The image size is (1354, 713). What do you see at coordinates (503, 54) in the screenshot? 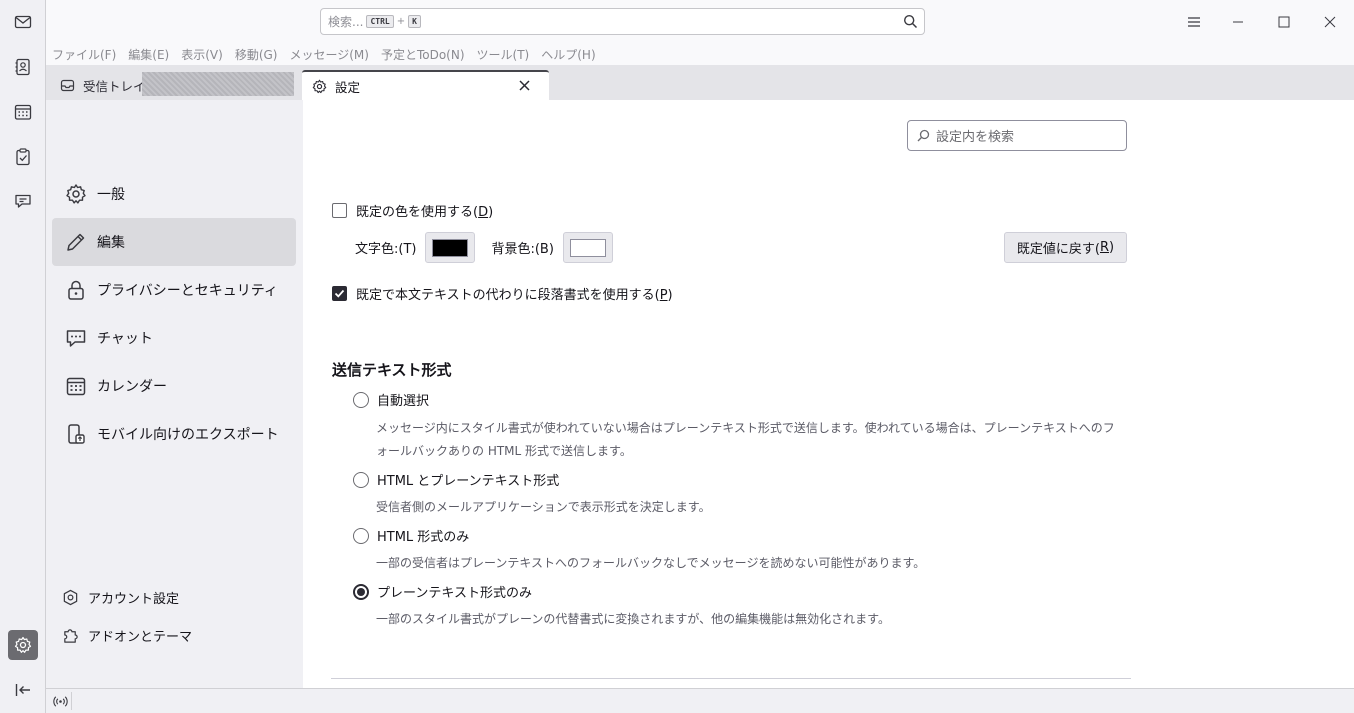
I see `menu-tools: ツール(T)` at bounding box center [503, 54].